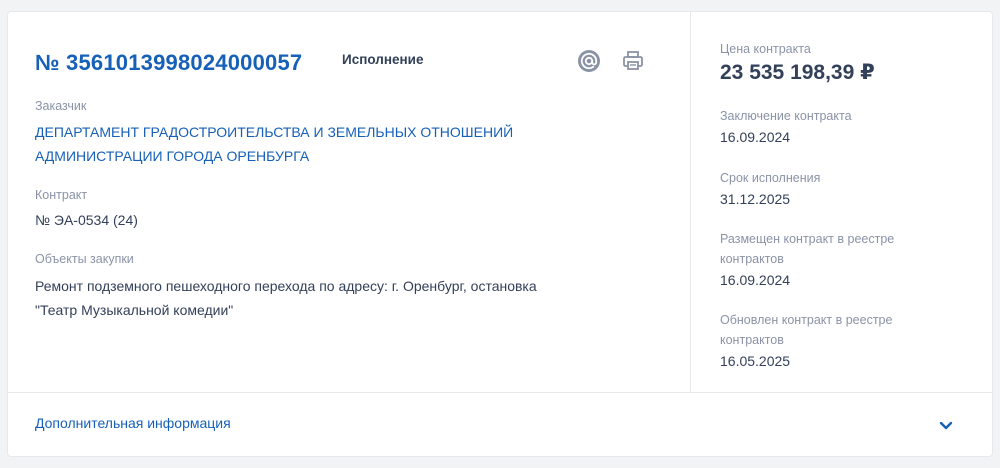 This screenshot has height=468, width=1000. Describe the element at coordinates (633, 61) in the screenshot. I see `printer-icon` at that location.